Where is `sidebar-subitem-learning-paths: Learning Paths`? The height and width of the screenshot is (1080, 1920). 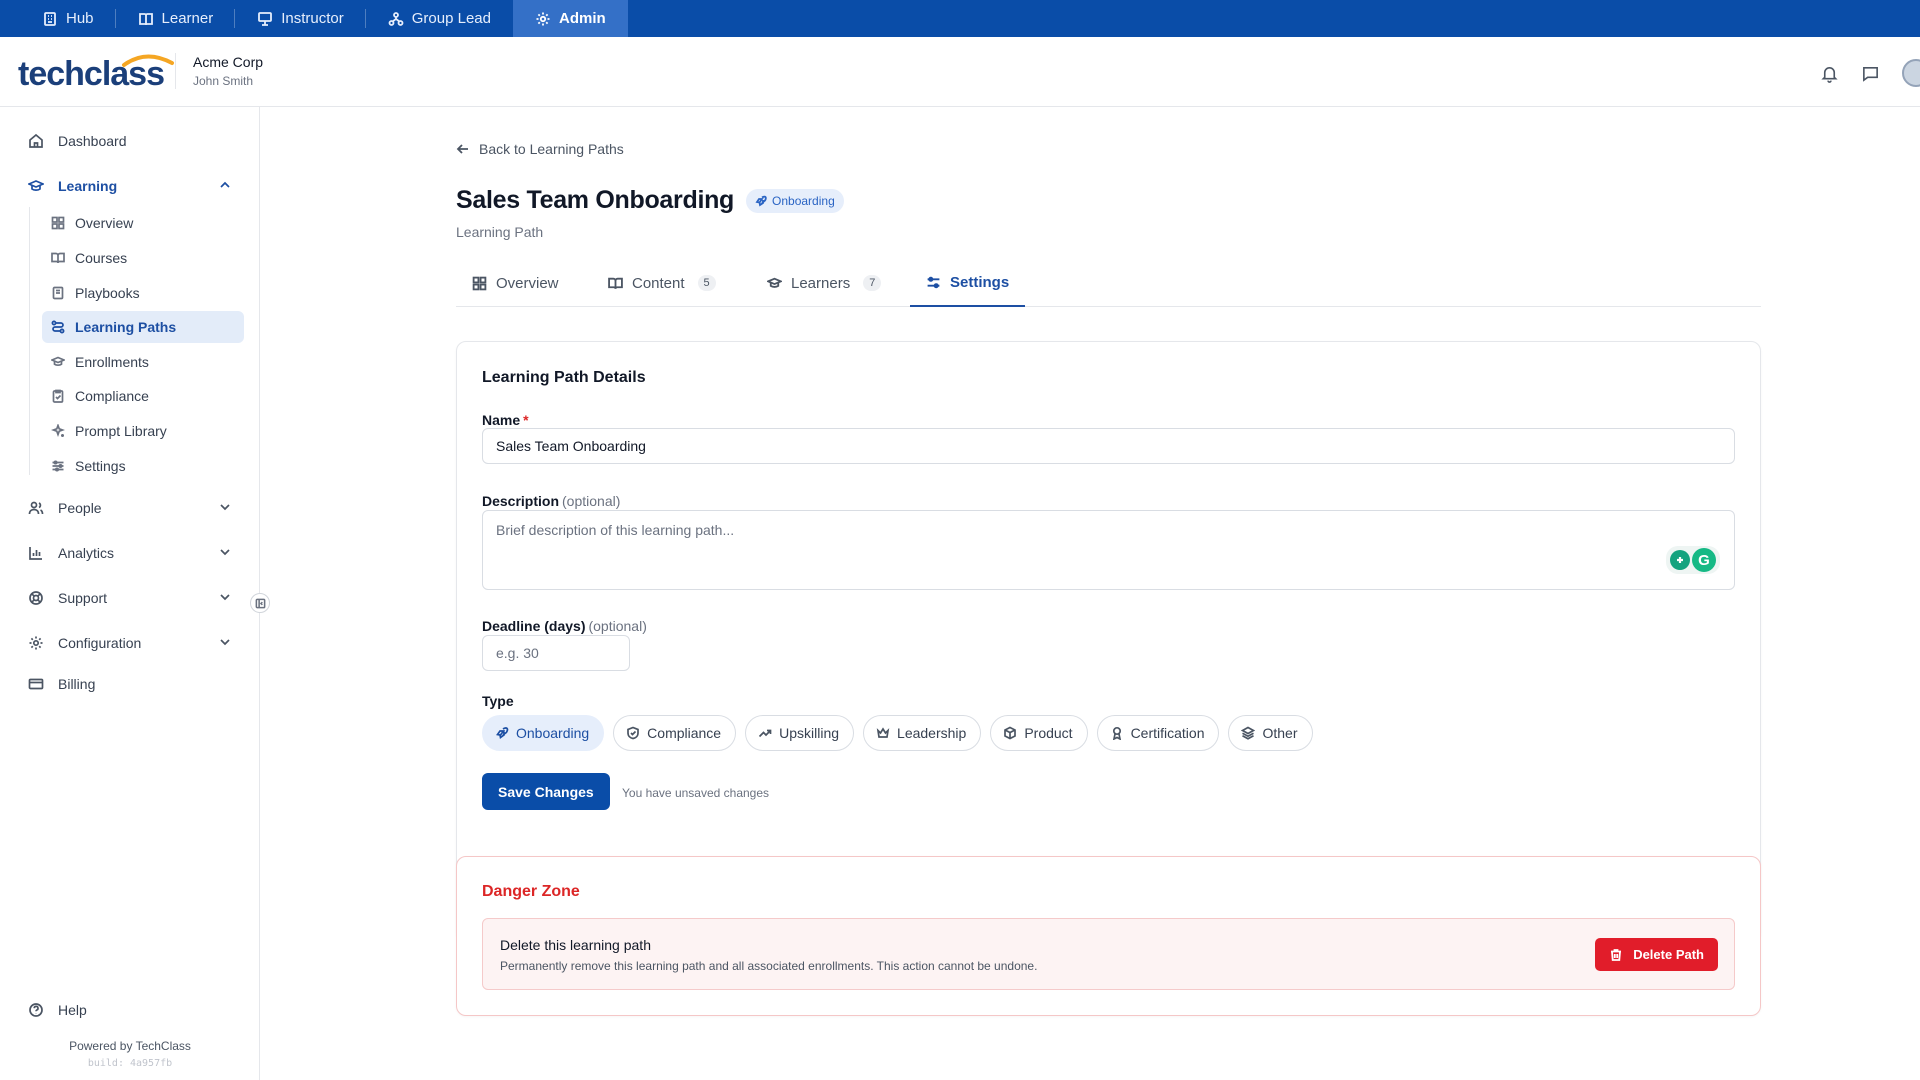 sidebar-subitem-learning-paths: Learning Paths is located at coordinates (143, 327).